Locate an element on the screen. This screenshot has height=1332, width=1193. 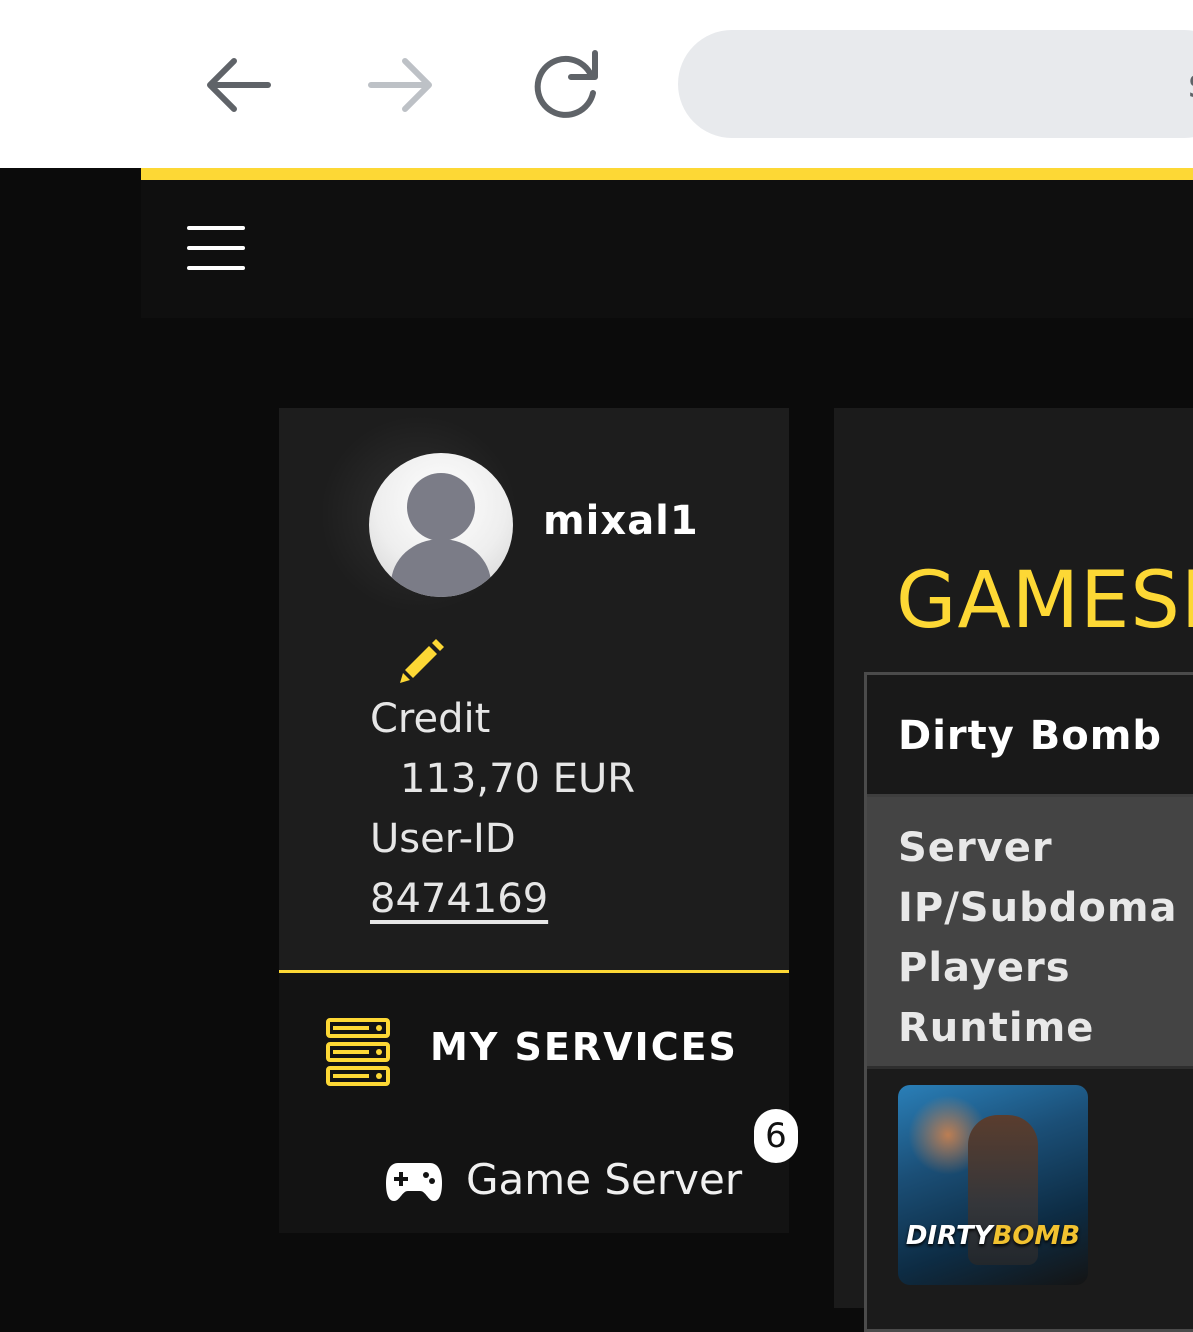
pencil-icon is located at coordinates (422, 661).